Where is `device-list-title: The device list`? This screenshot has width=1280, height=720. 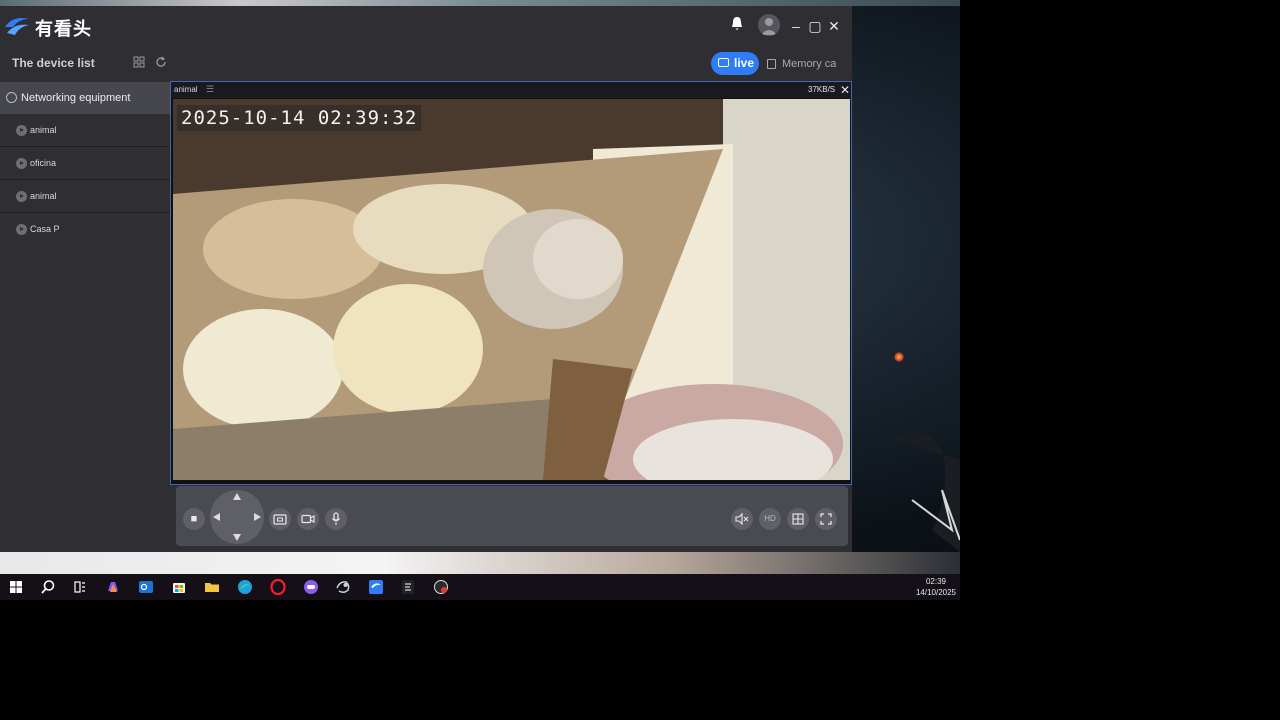
device-list-title: The device list is located at coordinates (53, 63).